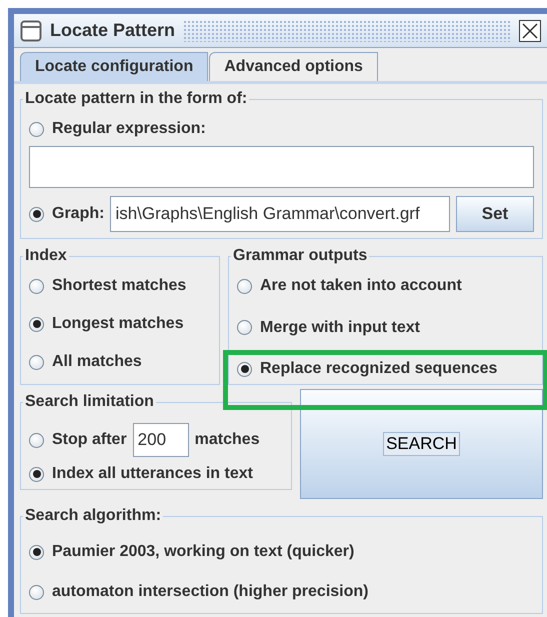 This screenshot has height=617, width=547. What do you see at coordinates (89, 402) in the screenshot?
I see `group-title: Search limitation` at bounding box center [89, 402].